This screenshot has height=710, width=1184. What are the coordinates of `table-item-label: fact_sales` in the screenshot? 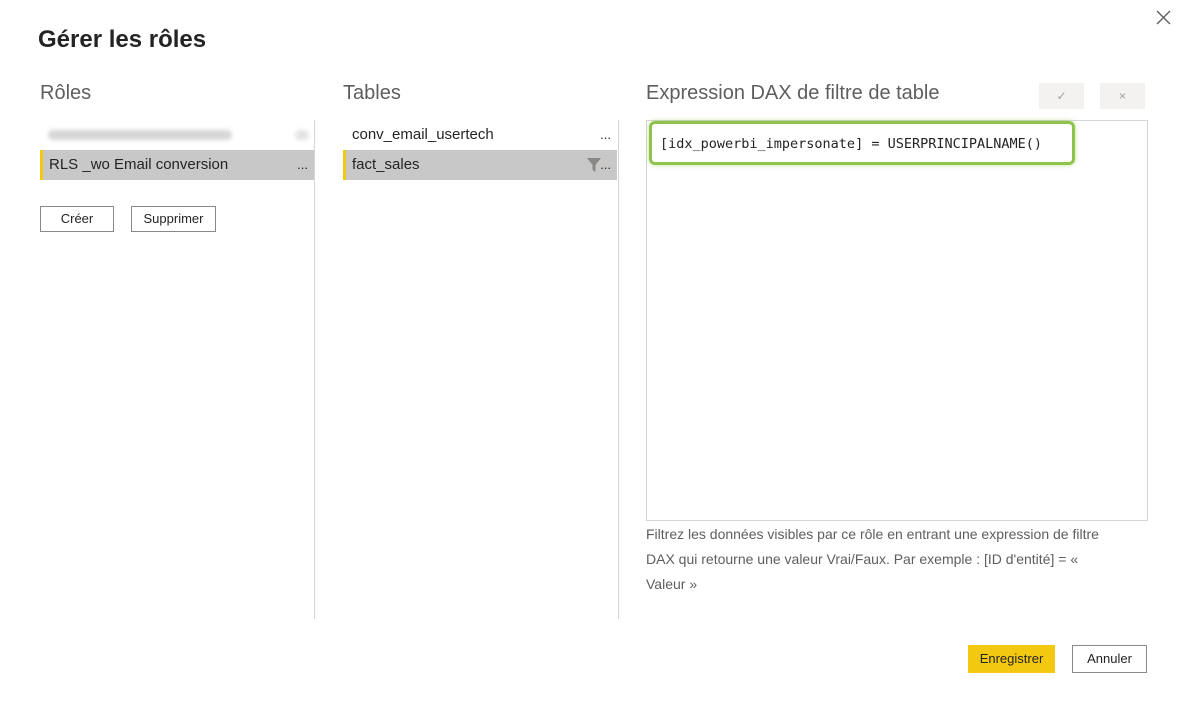 It's located at (386, 164).